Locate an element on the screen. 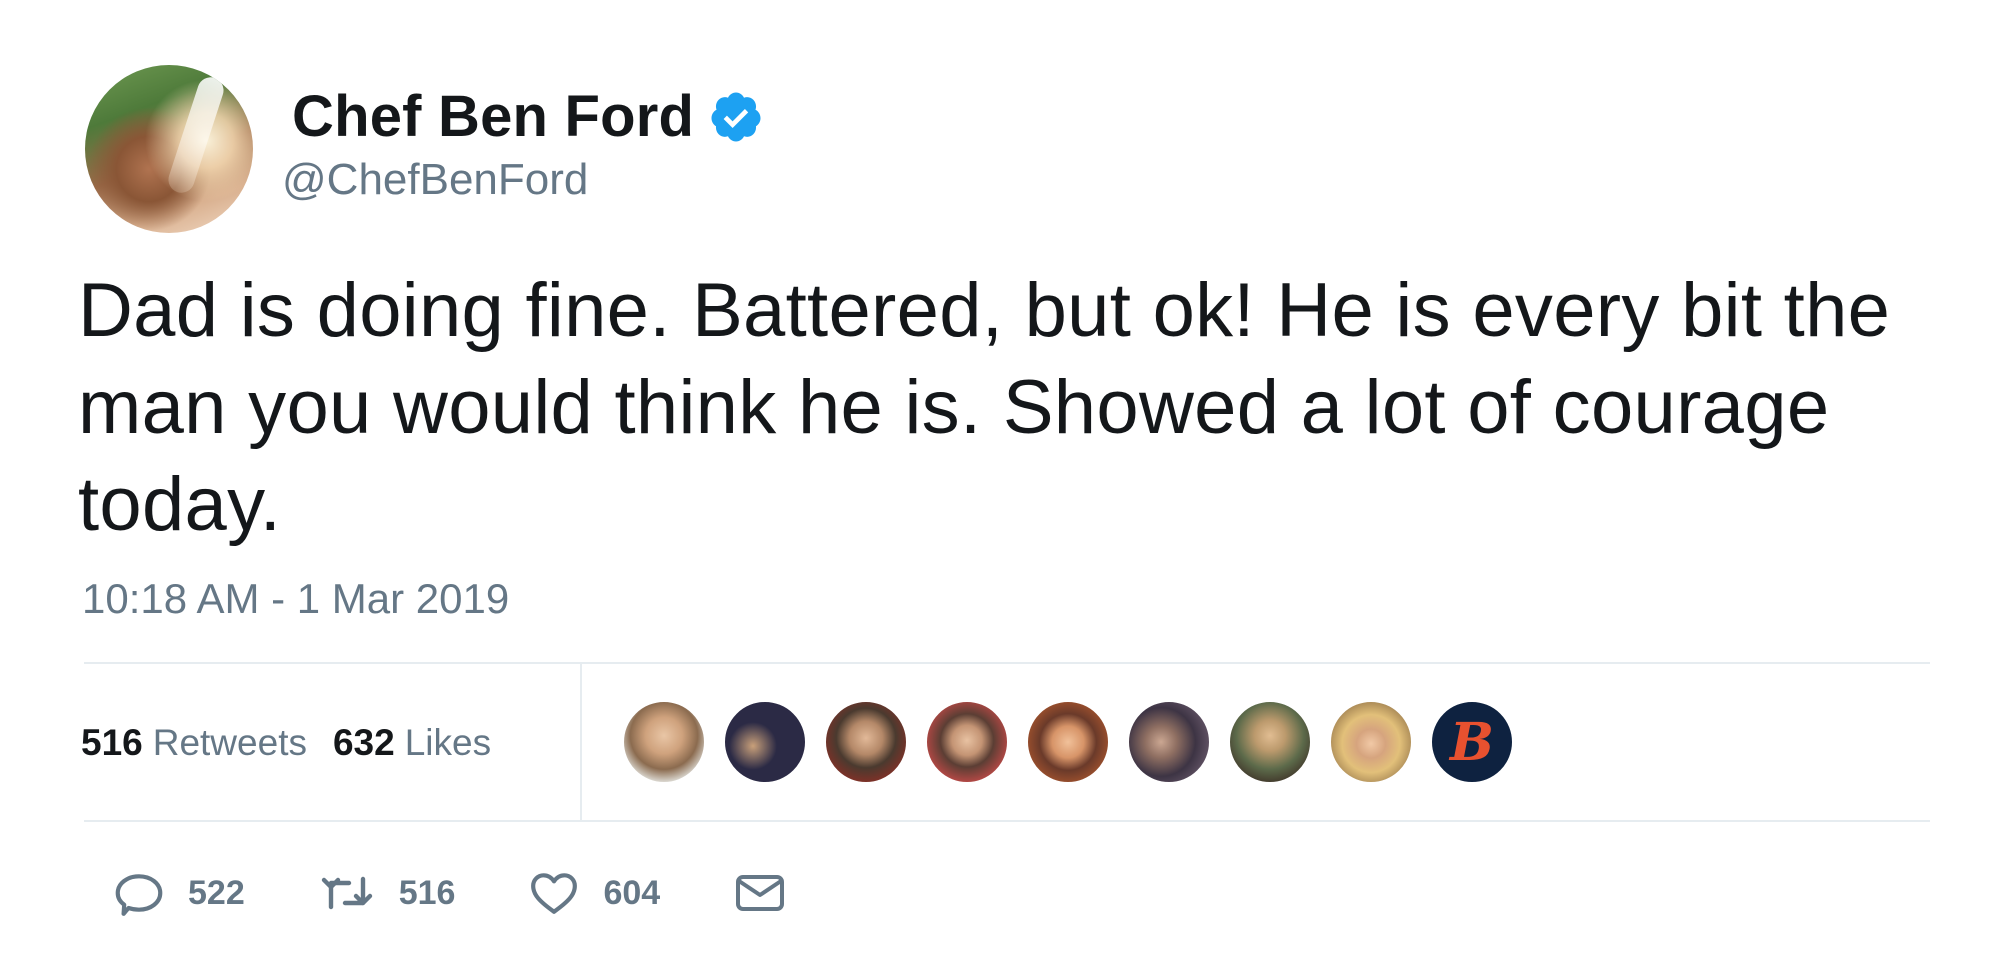 Image resolution: width=2000 pixels, height=967 pixels. retweets-stat-count: 516 is located at coordinates (112, 742).